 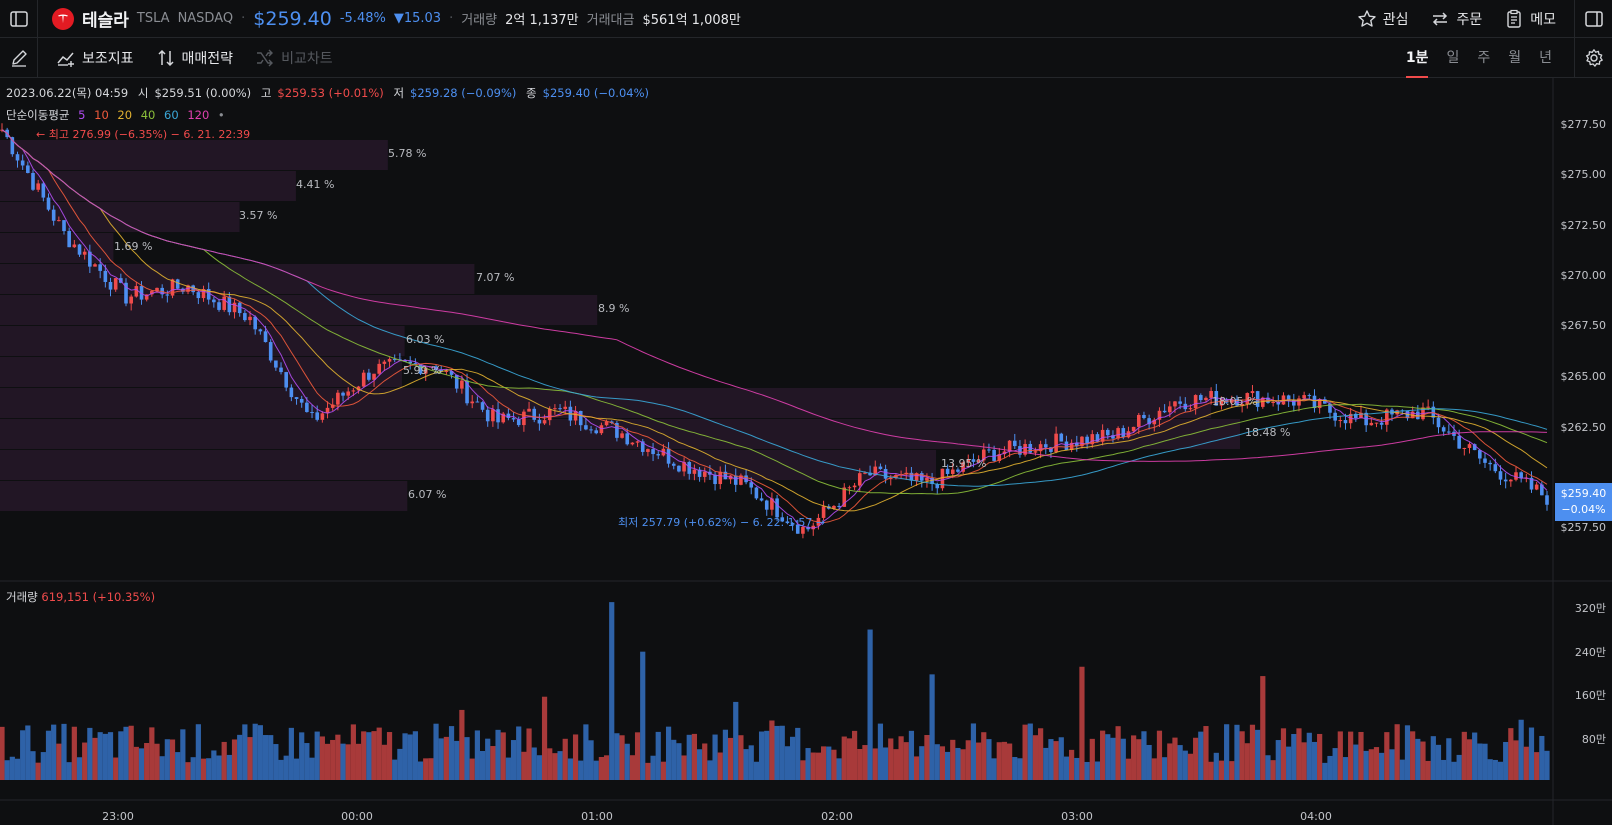 What do you see at coordinates (1416, 58) in the screenshot?
I see `period-tab-1min: 1분` at bounding box center [1416, 58].